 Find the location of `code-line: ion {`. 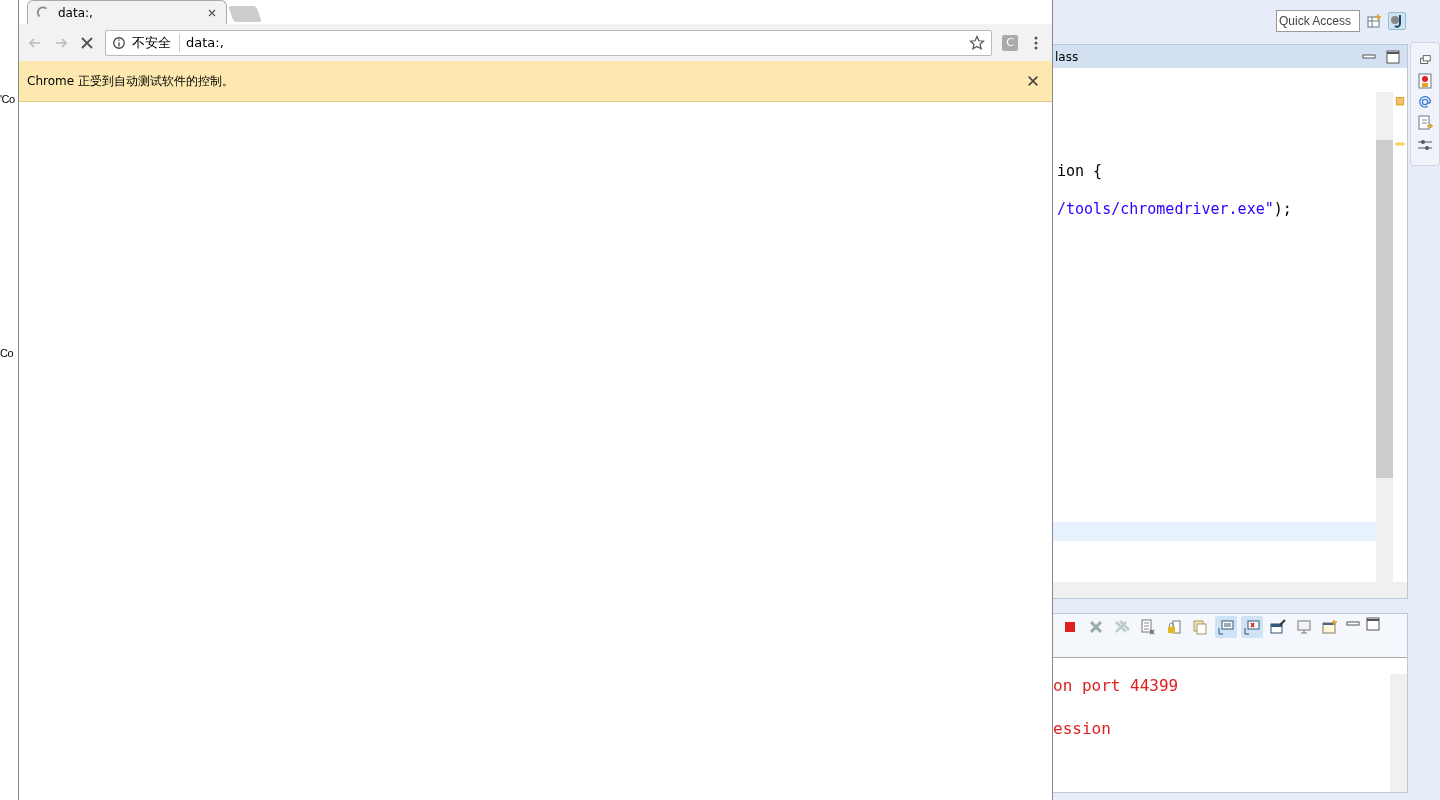

code-line: ion { is located at coordinates (1080, 171).